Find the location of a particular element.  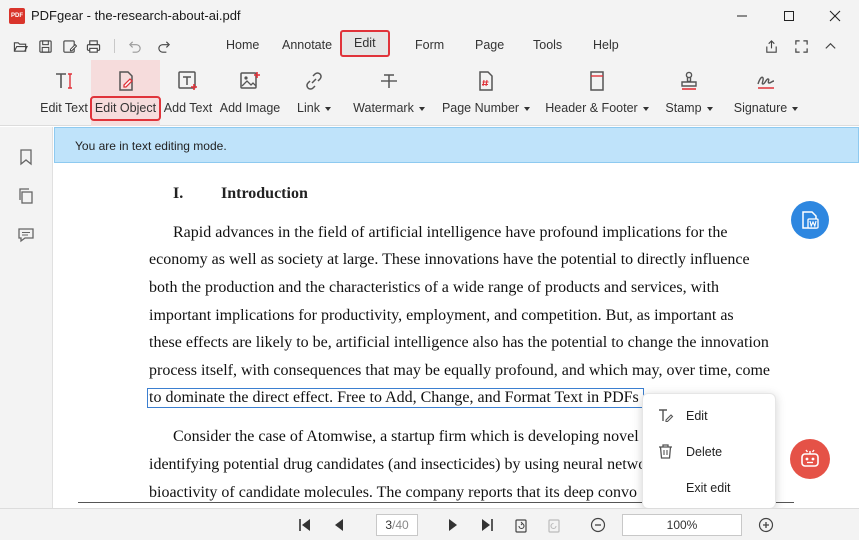

edit-object-icon is located at coordinates (126, 81).